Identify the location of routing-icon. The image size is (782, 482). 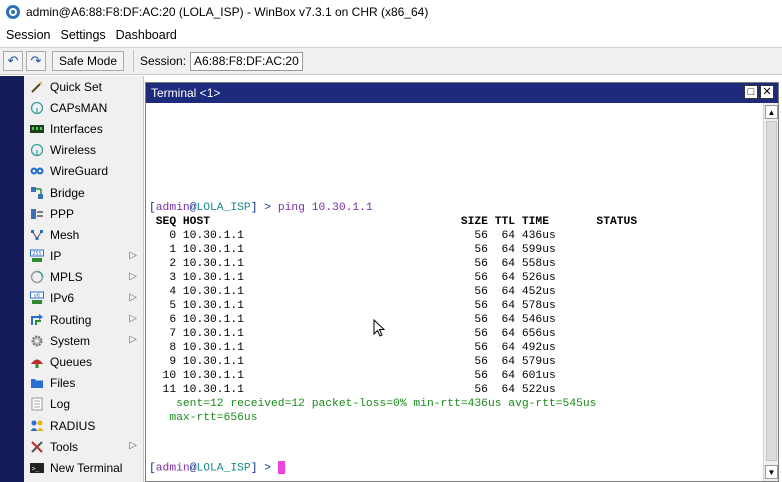
(37, 320).